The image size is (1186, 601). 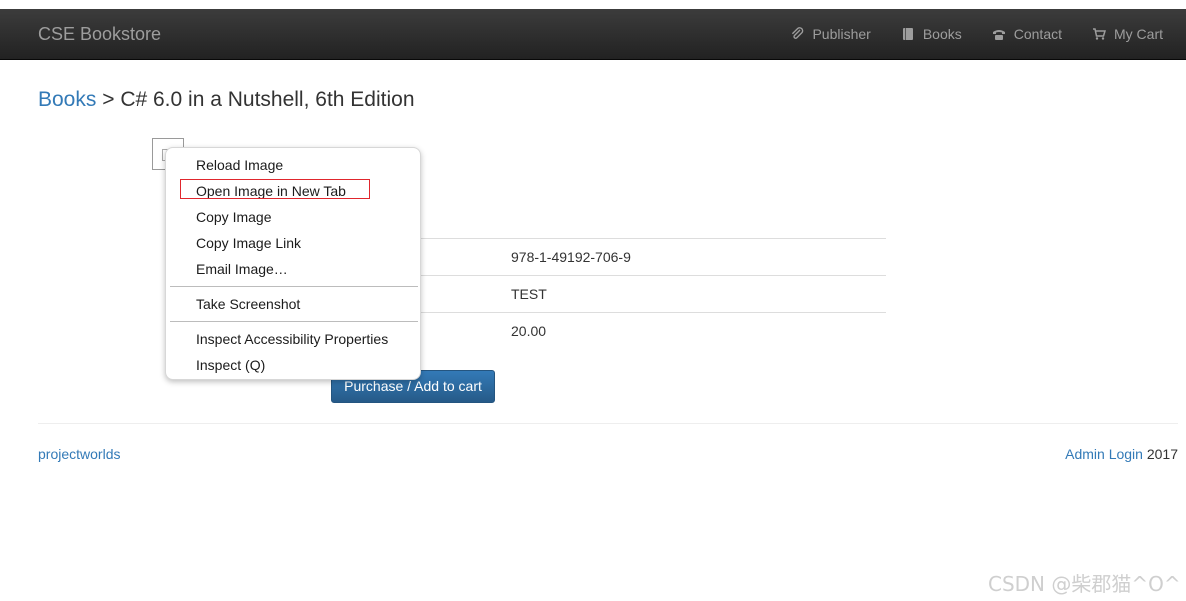 What do you see at coordinates (999, 34) in the screenshot?
I see `phone-icon` at bounding box center [999, 34].